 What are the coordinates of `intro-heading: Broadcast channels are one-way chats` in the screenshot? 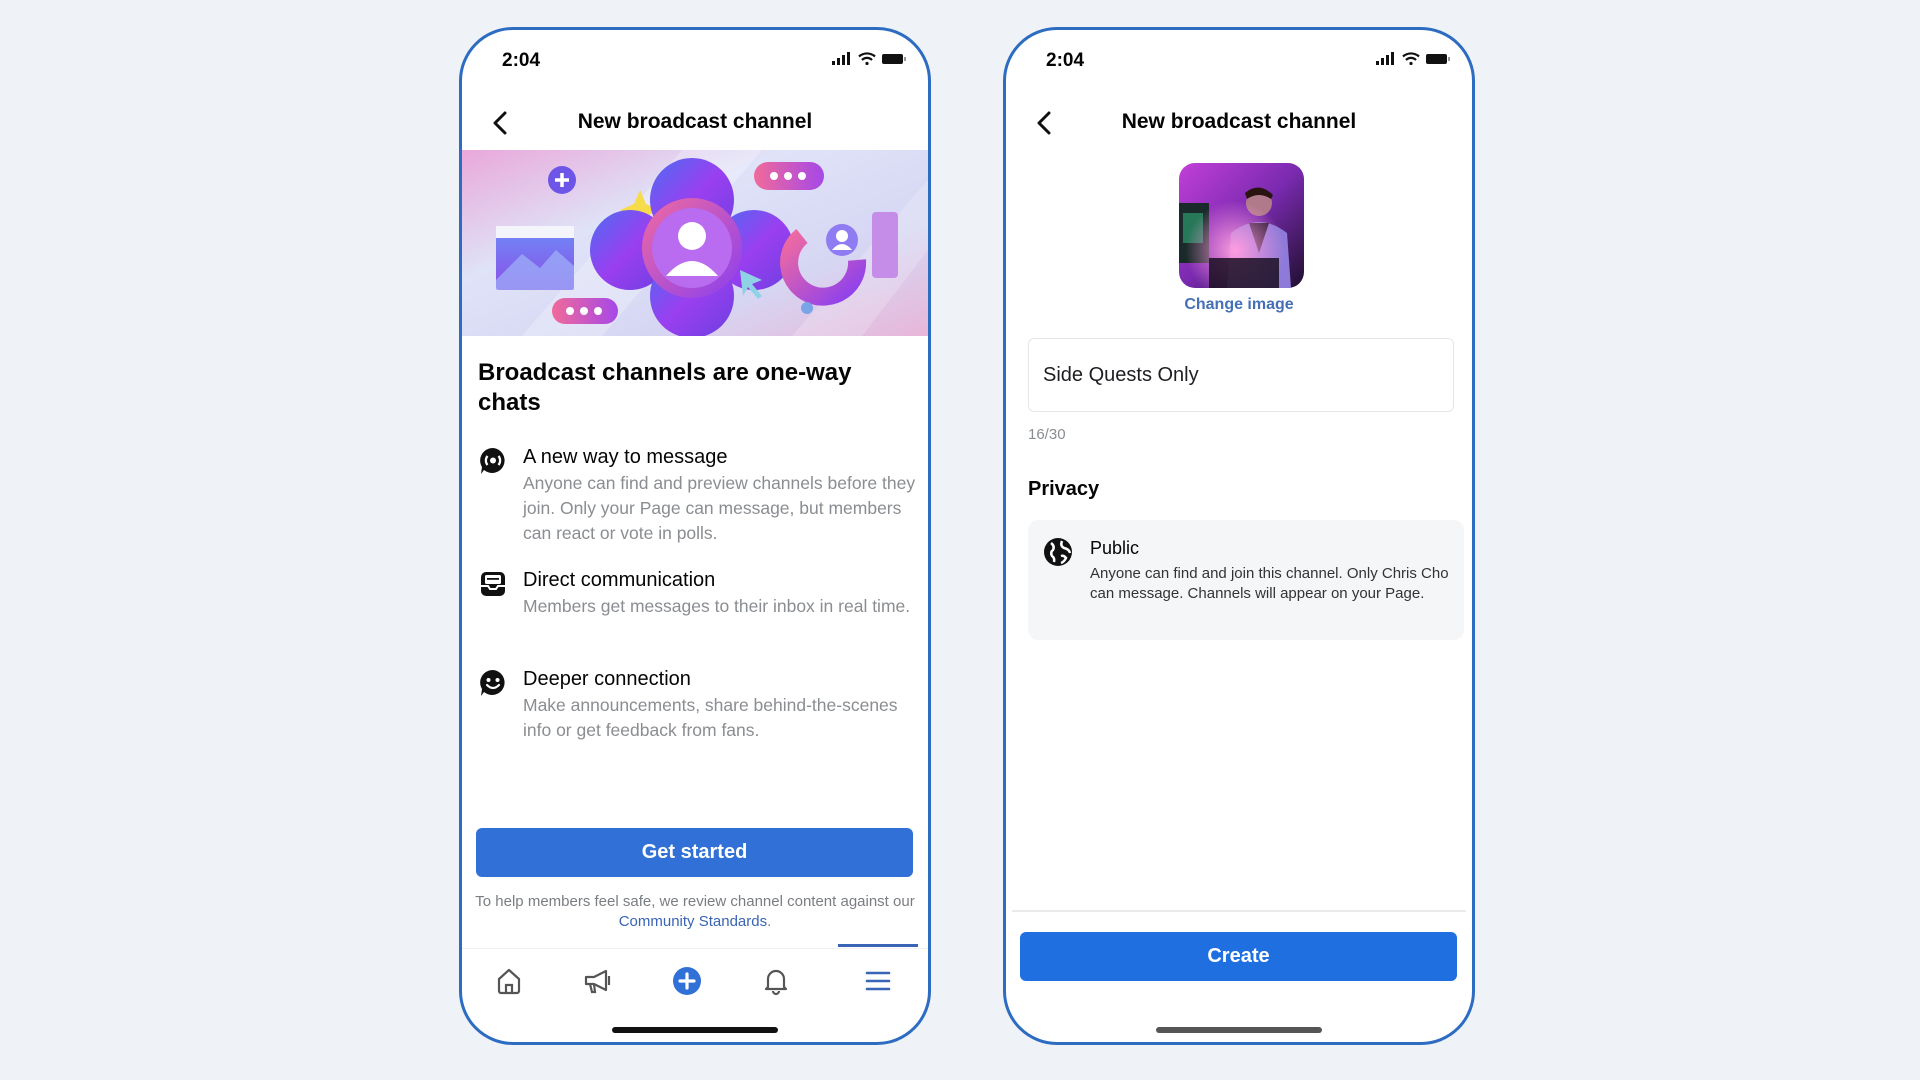 It's located at (665, 387).